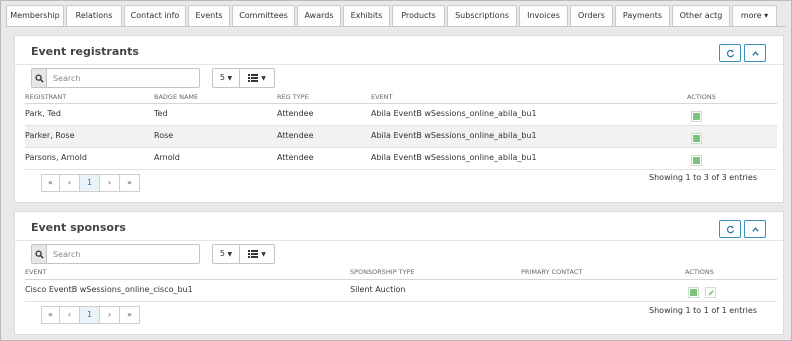 The width and height of the screenshot is (792, 341). I want to click on entries-count: Showing 1 to 1 of 1 entries, so click(703, 310).